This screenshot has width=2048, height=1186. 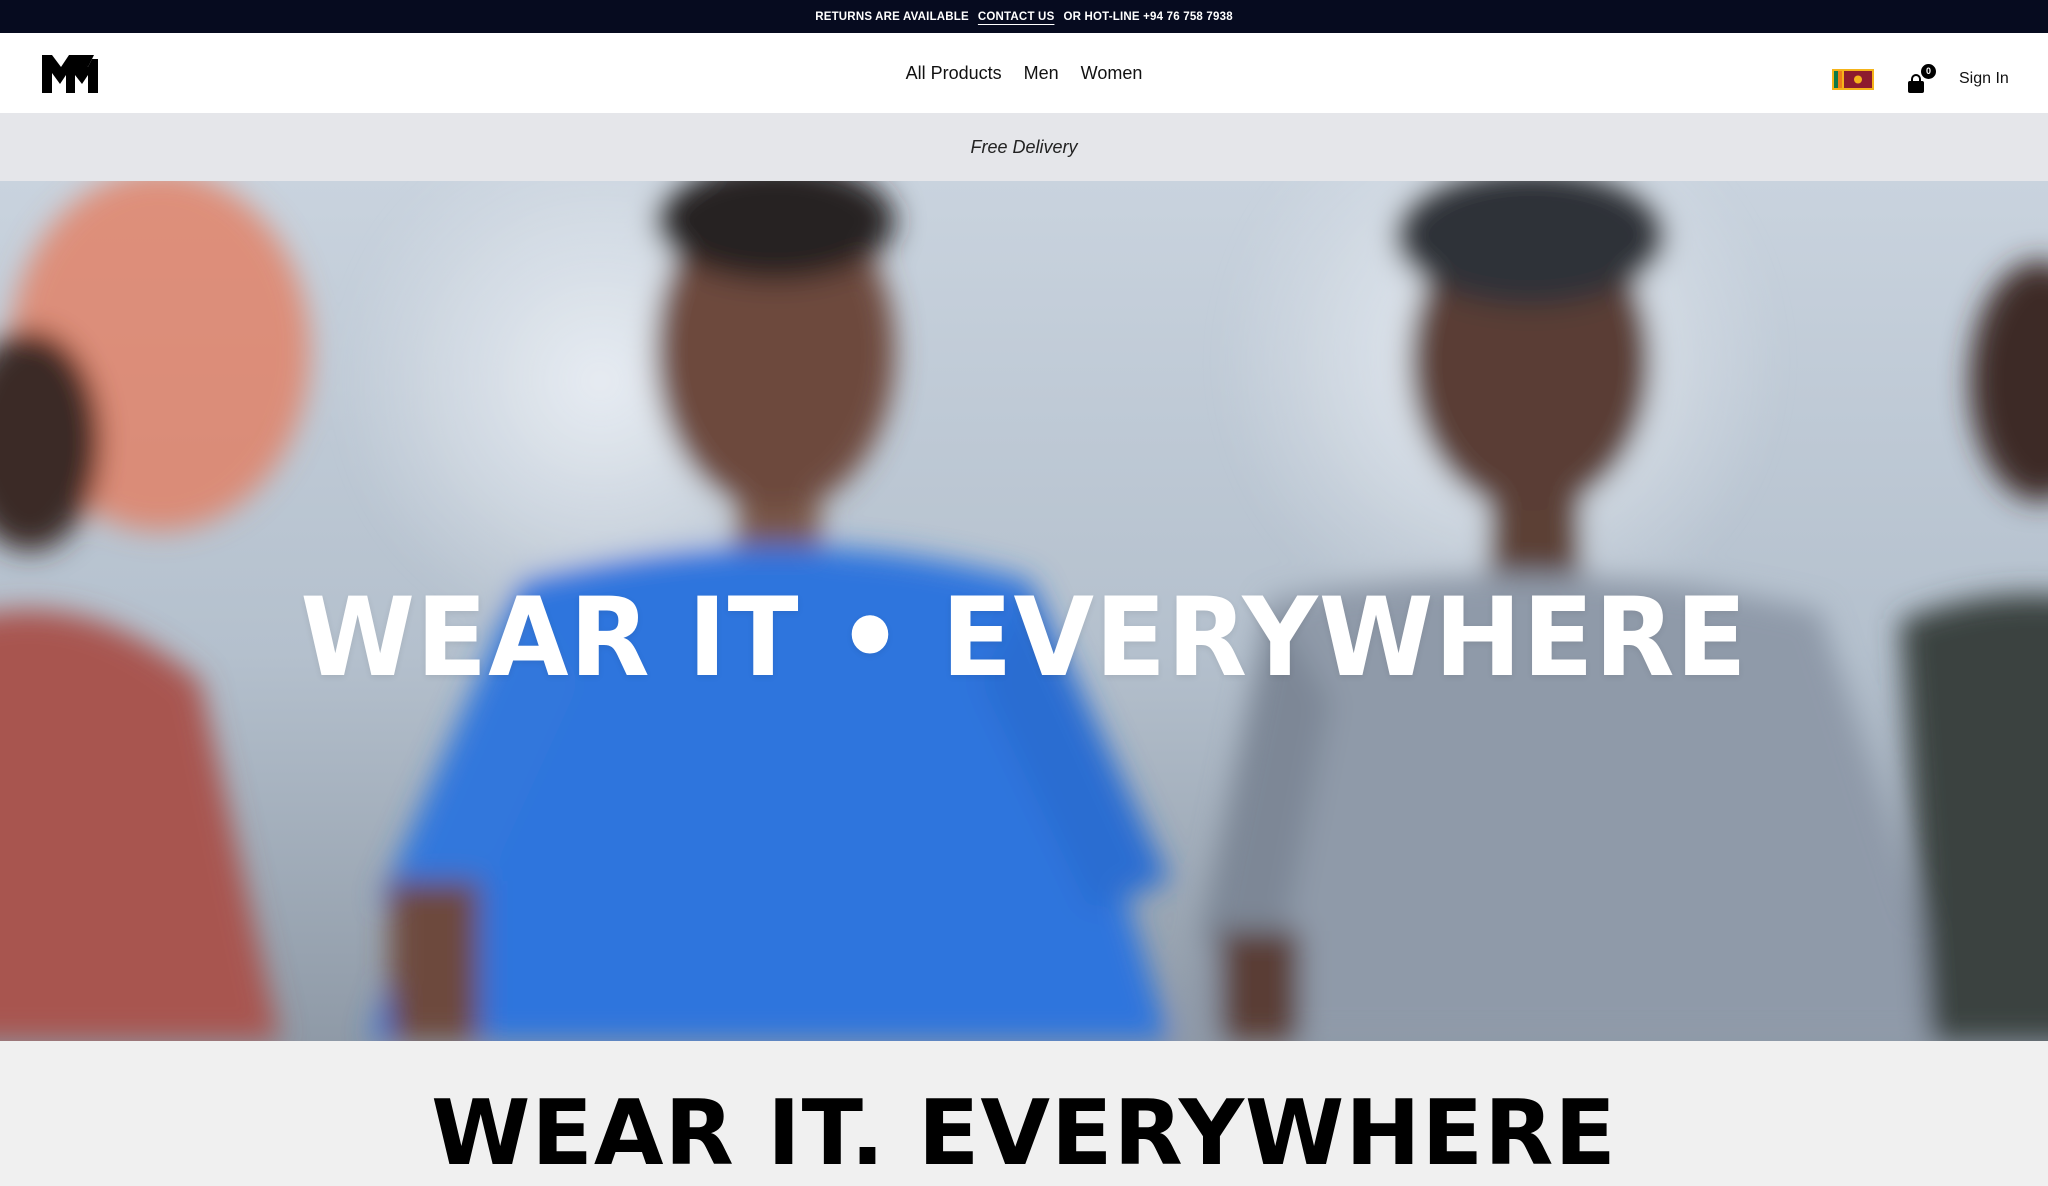 What do you see at coordinates (1024, 637) in the screenshot?
I see `hero-title: WEAR IT • EVERYWHERE` at bounding box center [1024, 637].